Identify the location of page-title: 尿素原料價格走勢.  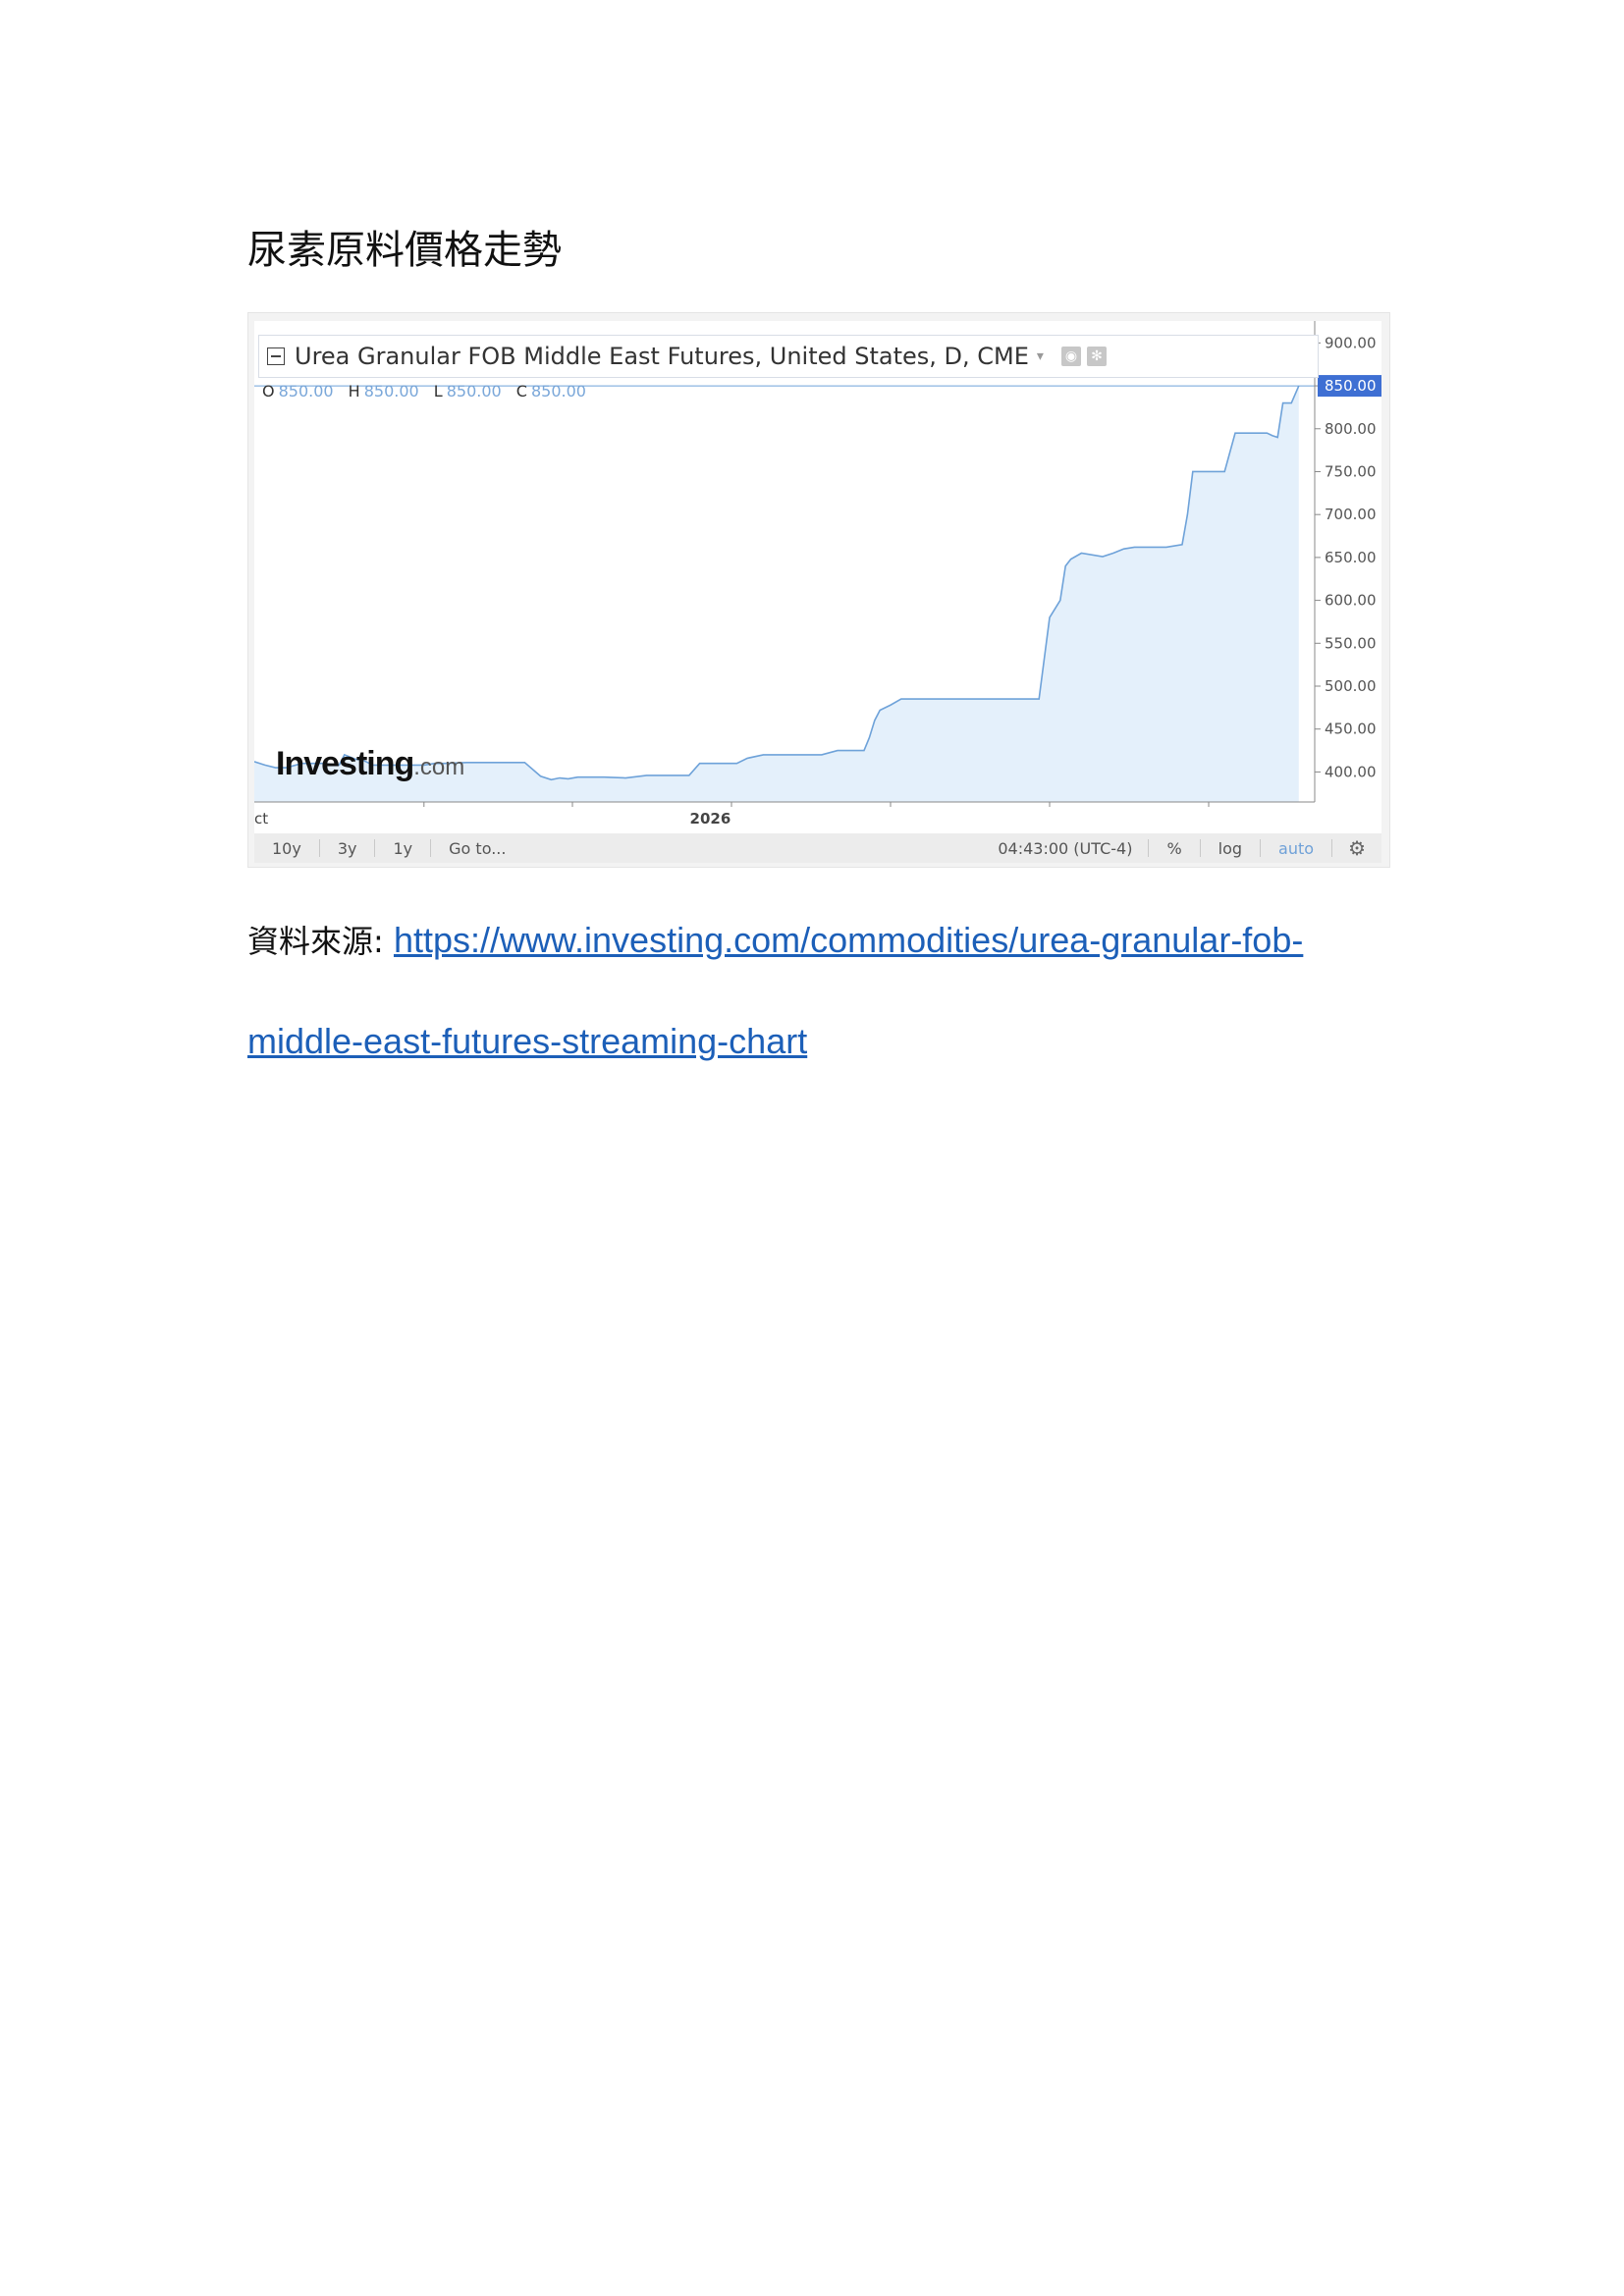
(404, 251).